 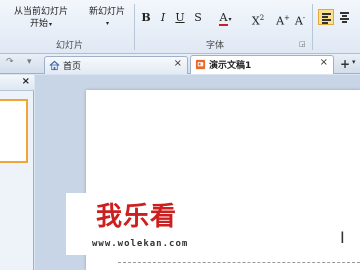 I want to click on enlarge-font-button: A+, so click(x=283, y=19).